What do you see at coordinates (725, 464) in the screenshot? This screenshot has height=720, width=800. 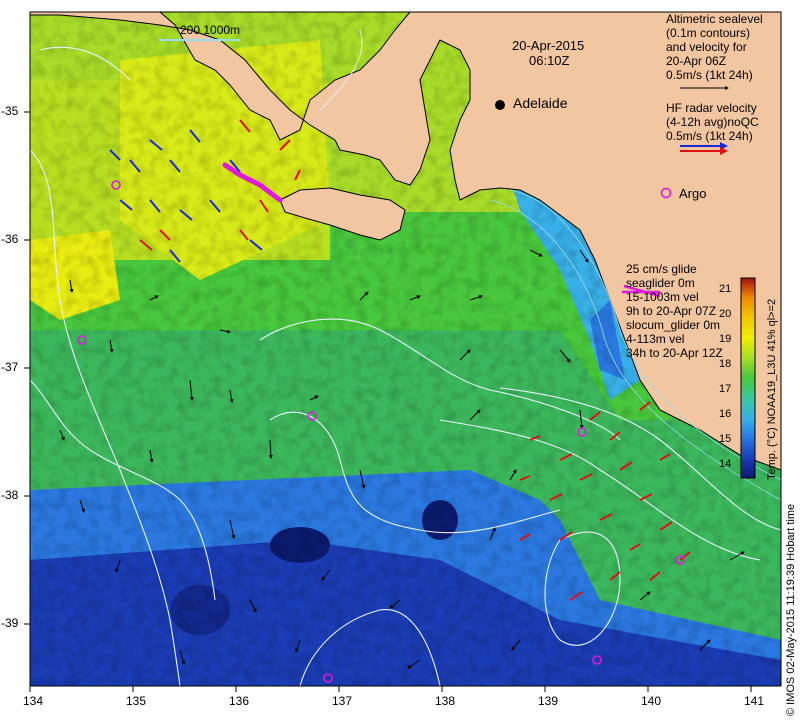 I see `colorbar-tick: 14` at bounding box center [725, 464].